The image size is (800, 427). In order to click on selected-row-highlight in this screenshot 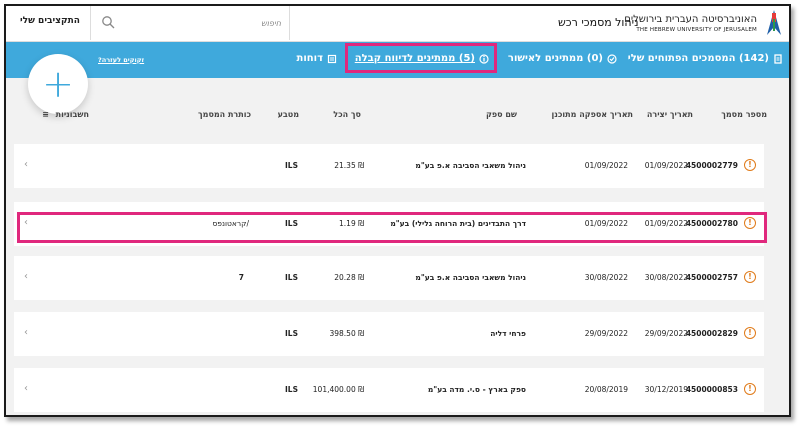, I will do `click(392, 227)`.